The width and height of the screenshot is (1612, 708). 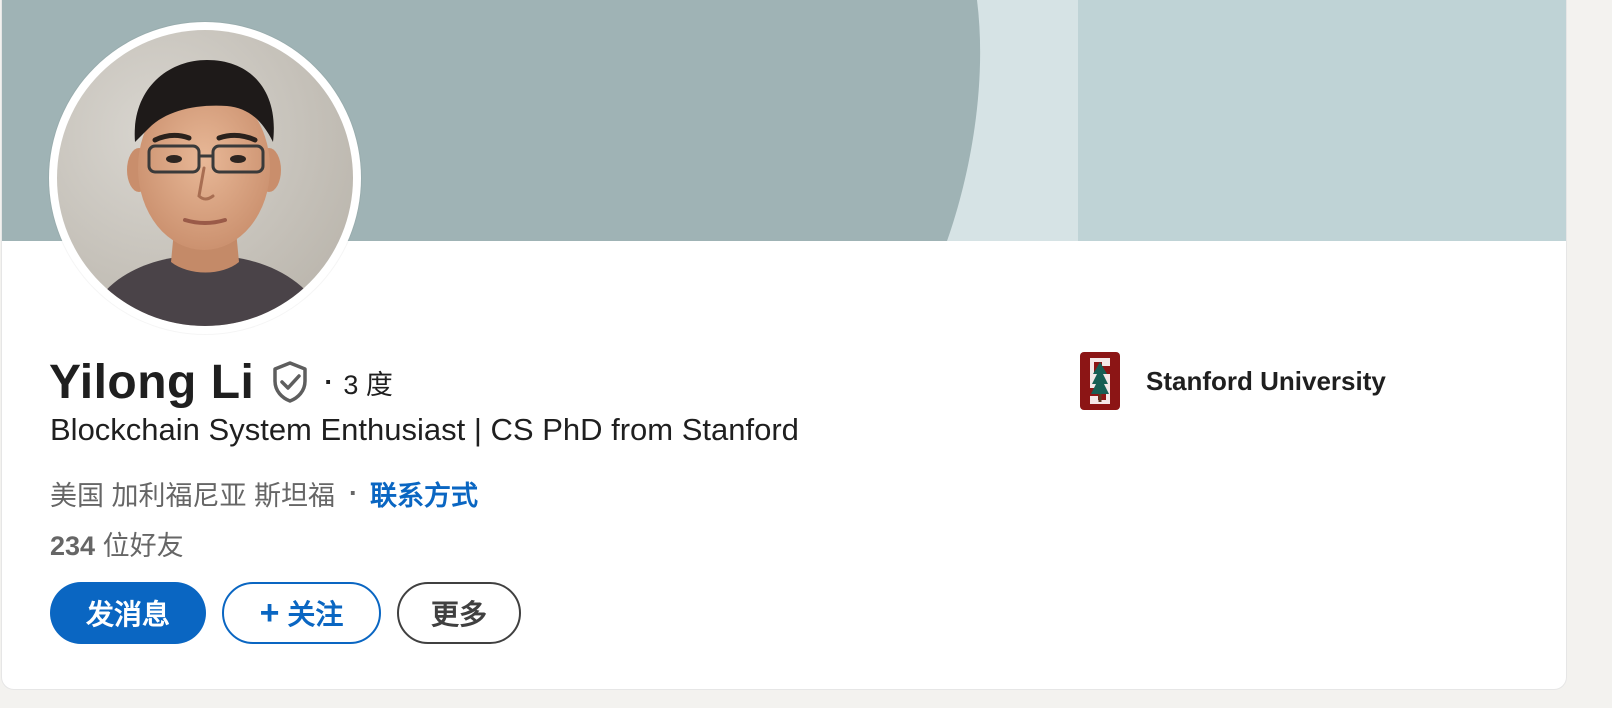 I want to click on name-row: Yilong Li · 3 度, so click(x=221, y=382).